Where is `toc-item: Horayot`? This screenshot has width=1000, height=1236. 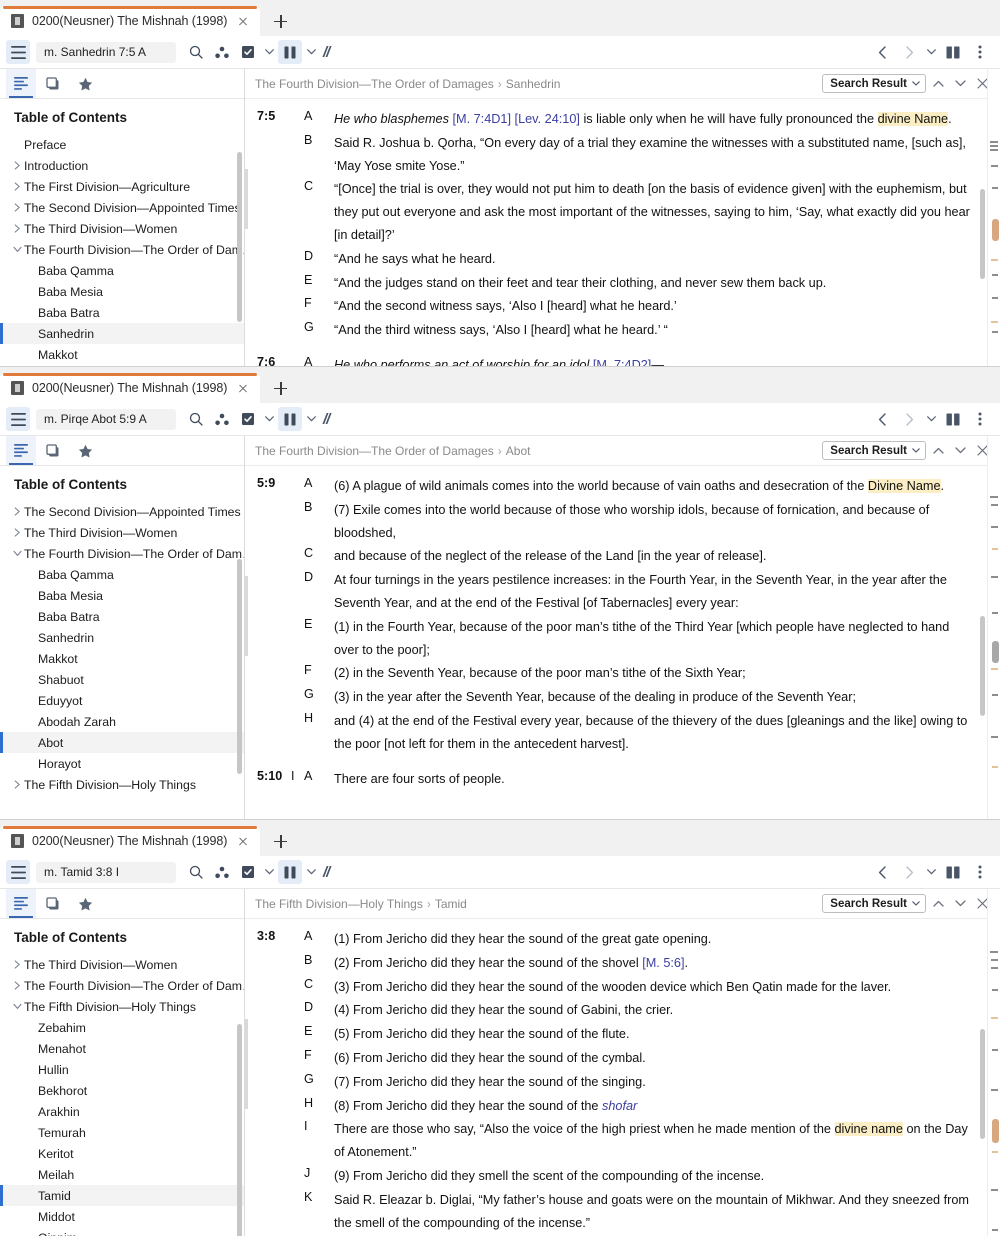 toc-item: Horayot is located at coordinates (122, 763).